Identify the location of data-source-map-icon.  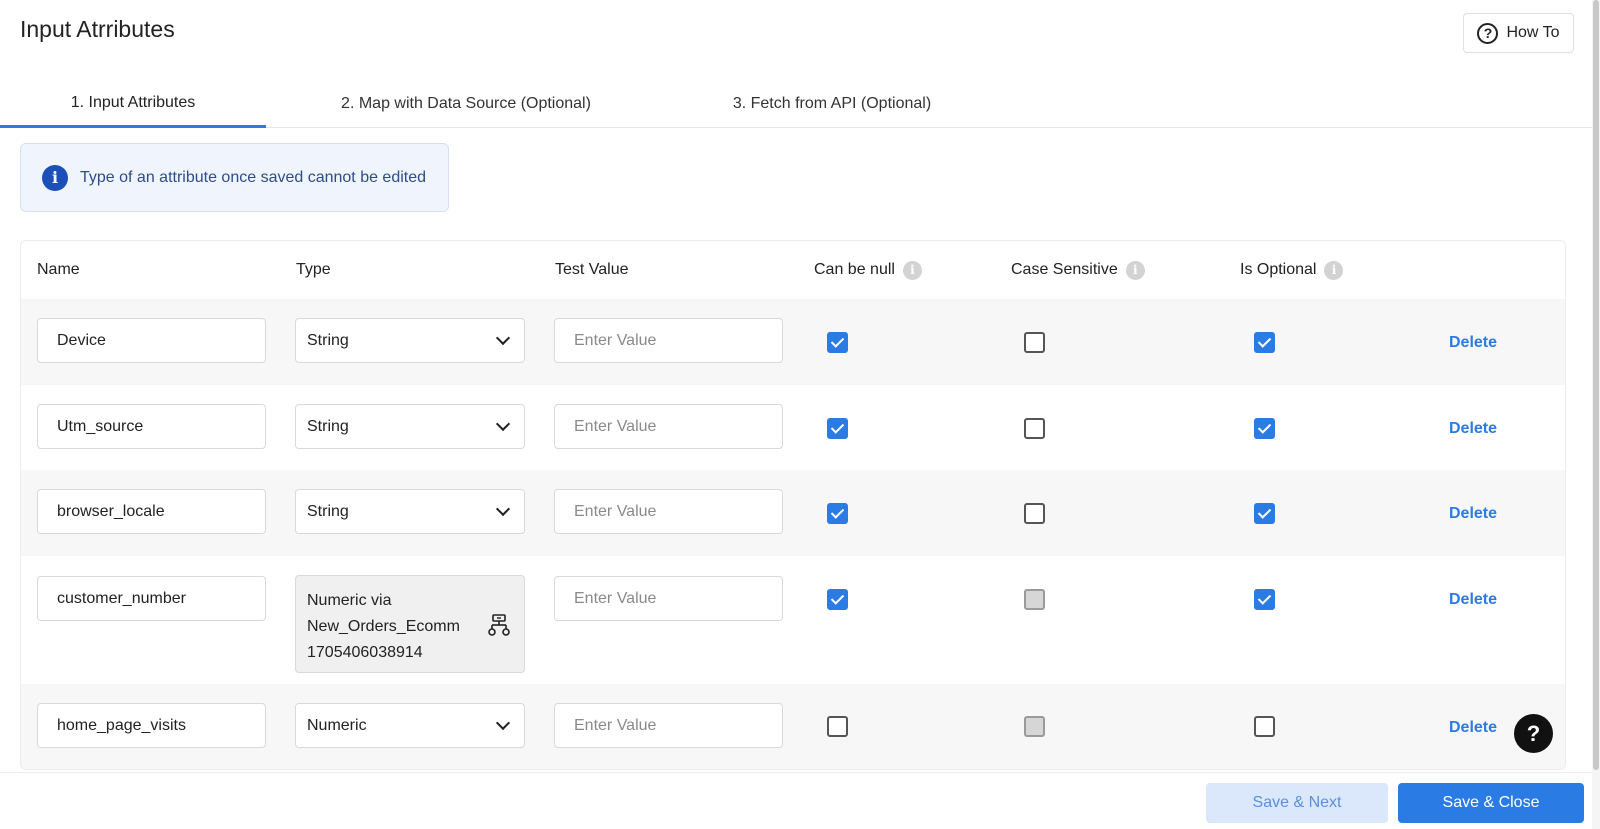
(499, 625).